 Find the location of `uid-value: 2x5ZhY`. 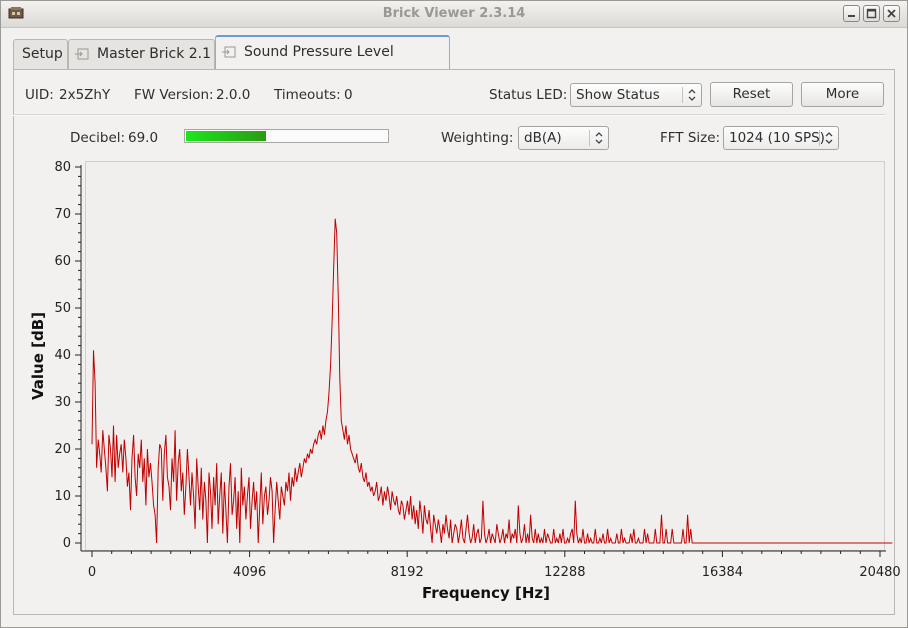

uid-value: 2x5ZhY is located at coordinates (85, 95).